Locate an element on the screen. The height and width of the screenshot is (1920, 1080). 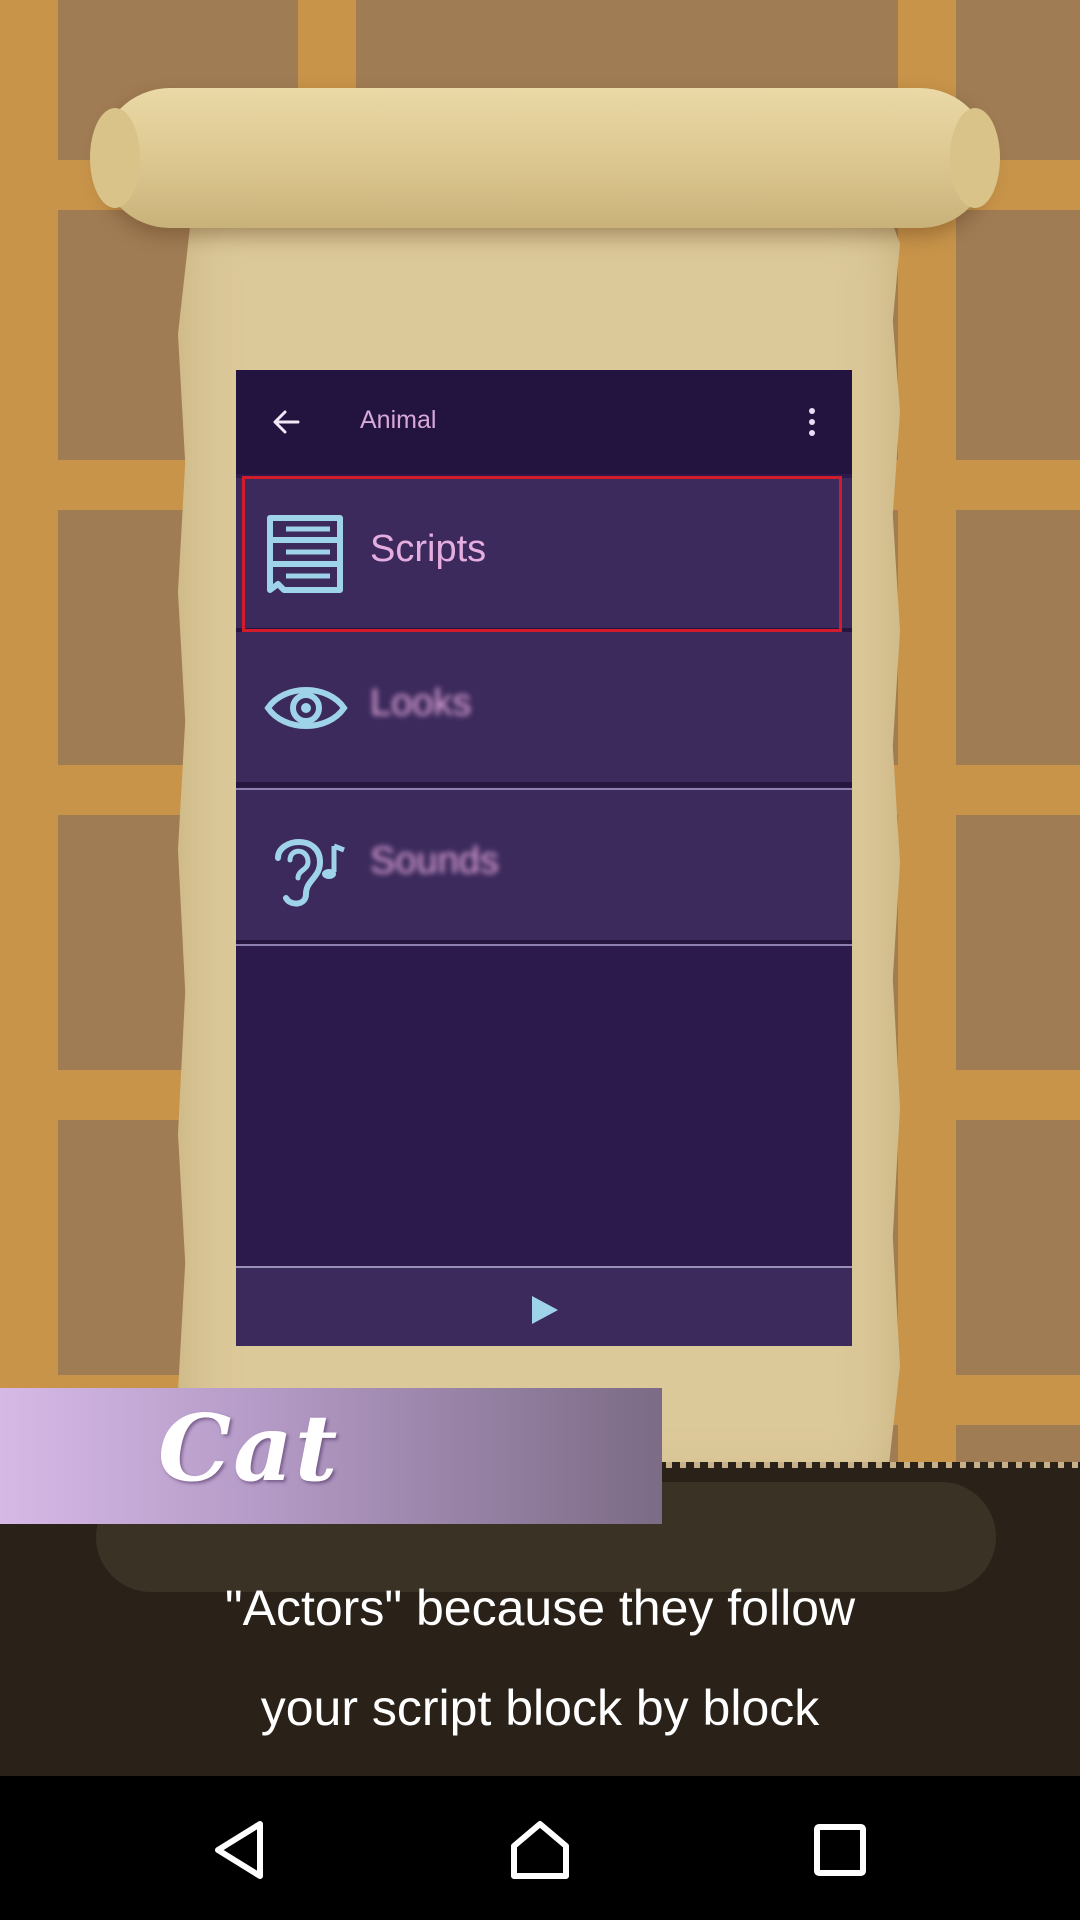
bottom-bar is located at coordinates (544, 1306).